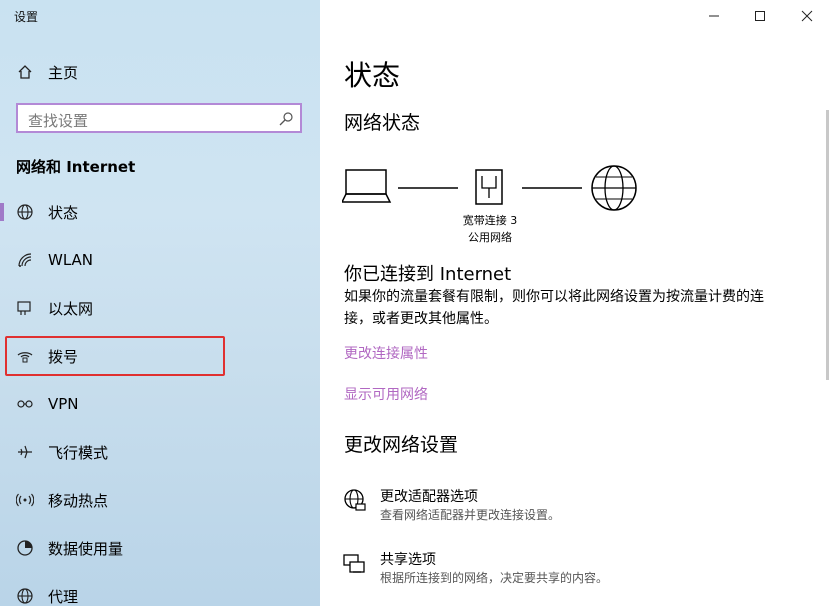 The image size is (830, 616). I want to click on laptop-icon, so click(367, 186).